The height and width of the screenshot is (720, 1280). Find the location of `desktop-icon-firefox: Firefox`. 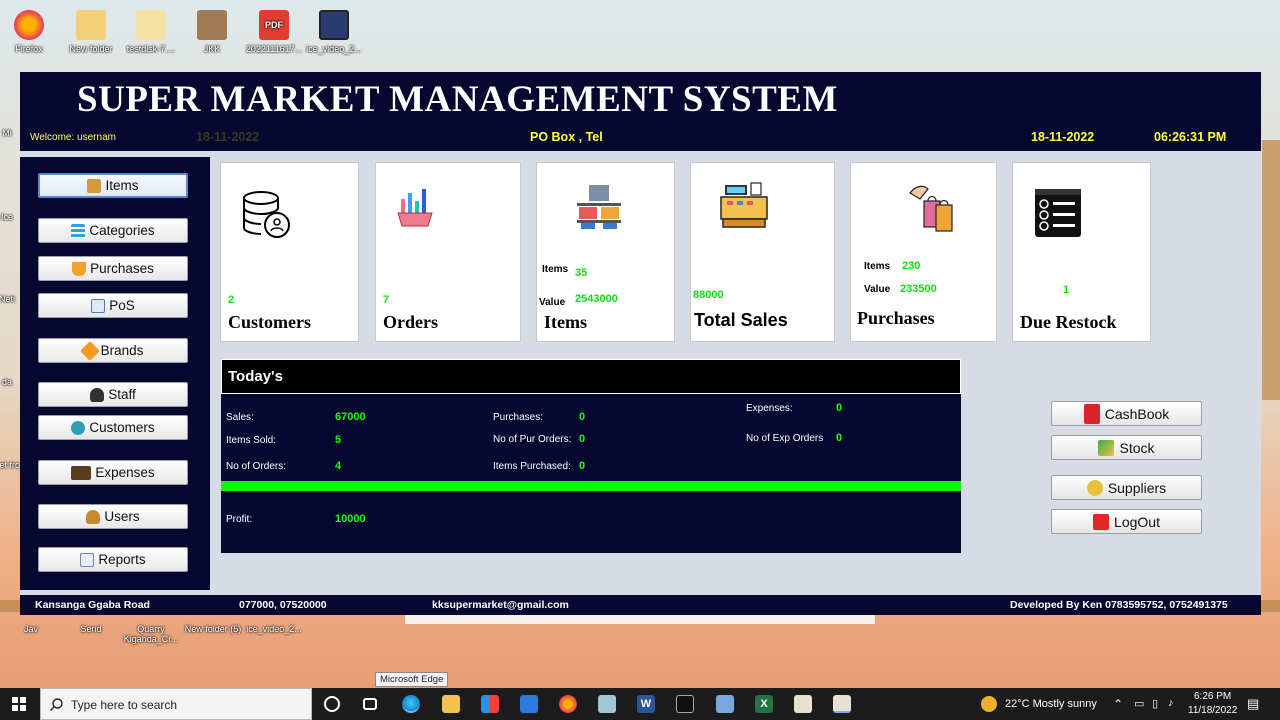

desktop-icon-firefox: Firefox is located at coordinates (29, 32).